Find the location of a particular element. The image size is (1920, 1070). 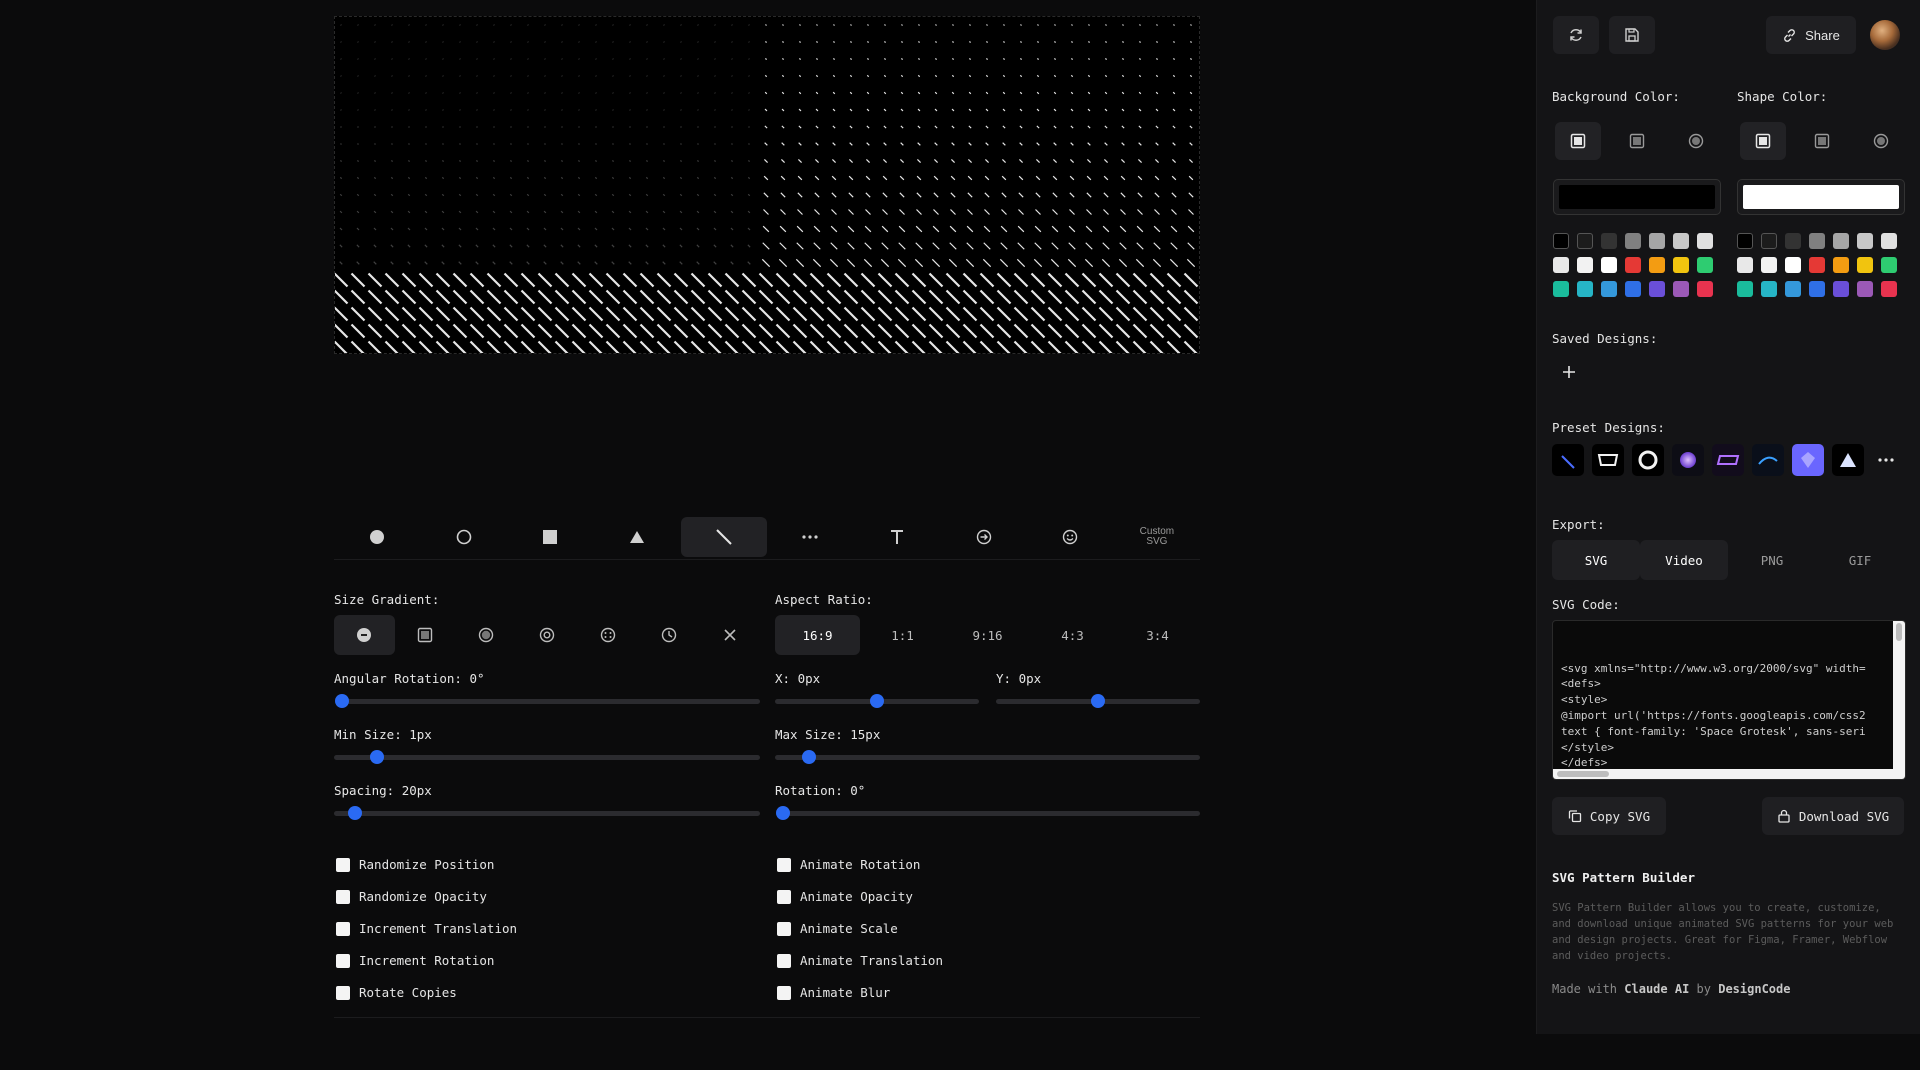

aspect-ratio-16-9-option: 16:9 is located at coordinates (817, 635).